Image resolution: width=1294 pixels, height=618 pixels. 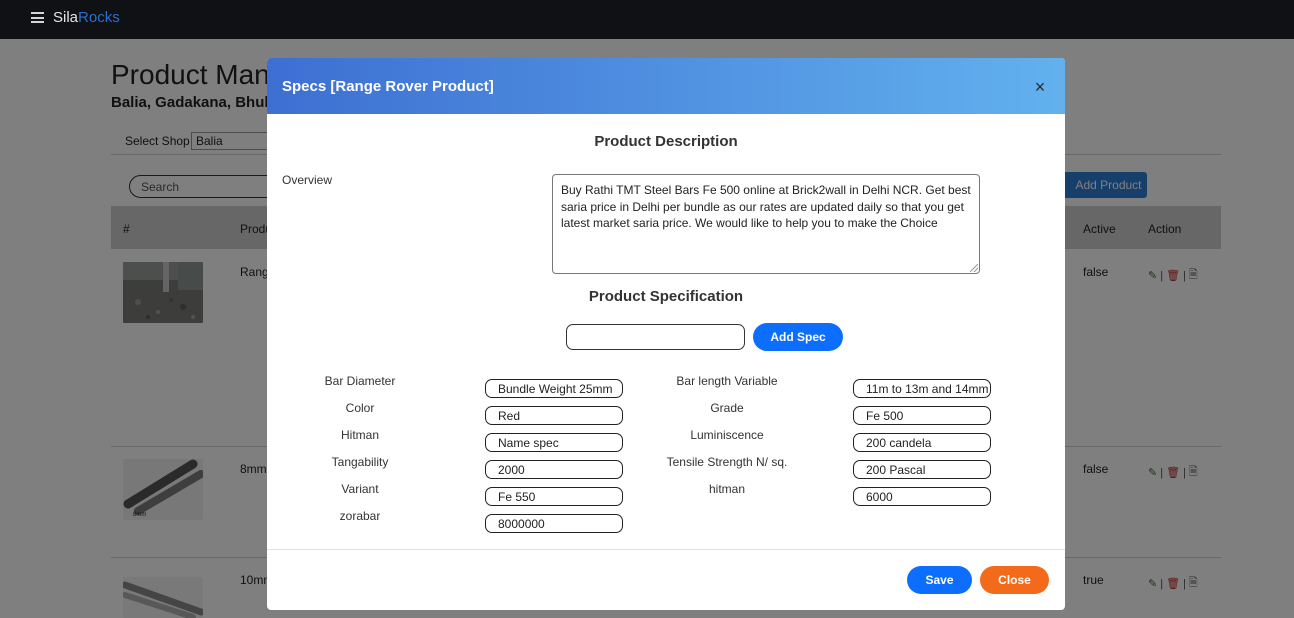 What do you see at coordinates (554, 523) in the screenshot?
I see `spec-value-input: 8000000` at bounding box center [554, 523].